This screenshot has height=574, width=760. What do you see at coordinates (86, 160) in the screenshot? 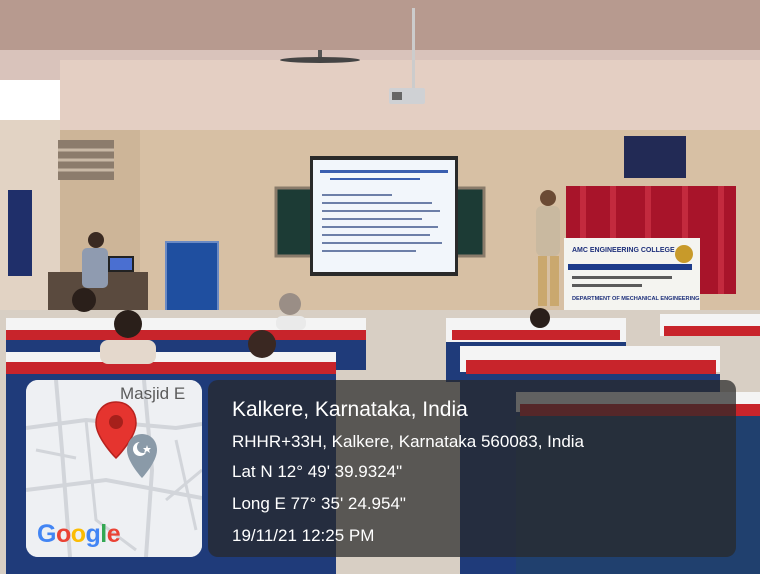
I see `wall-vent` at bounding box center [86, 160].